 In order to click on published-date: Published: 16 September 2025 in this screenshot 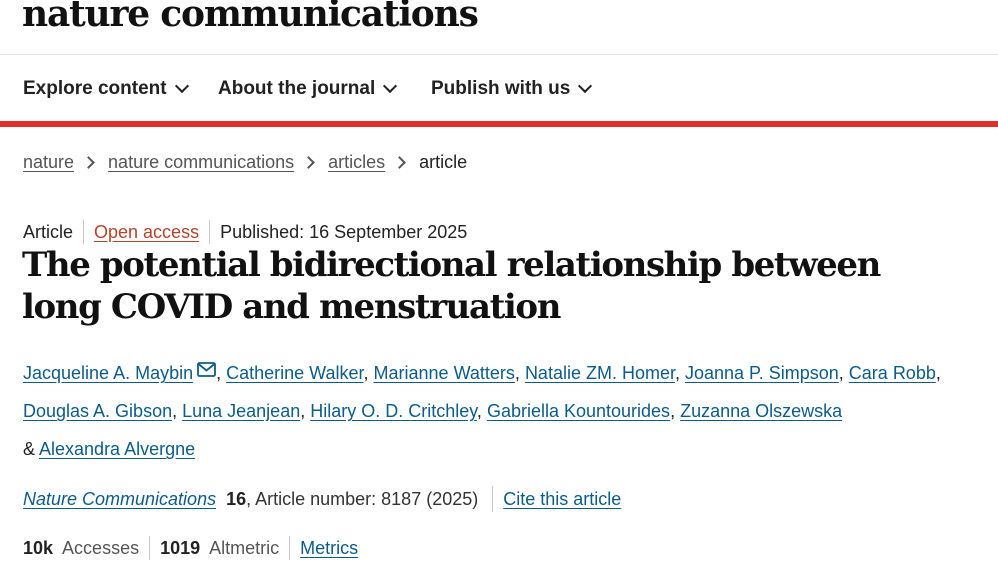, I will do `click(344, 231)`.